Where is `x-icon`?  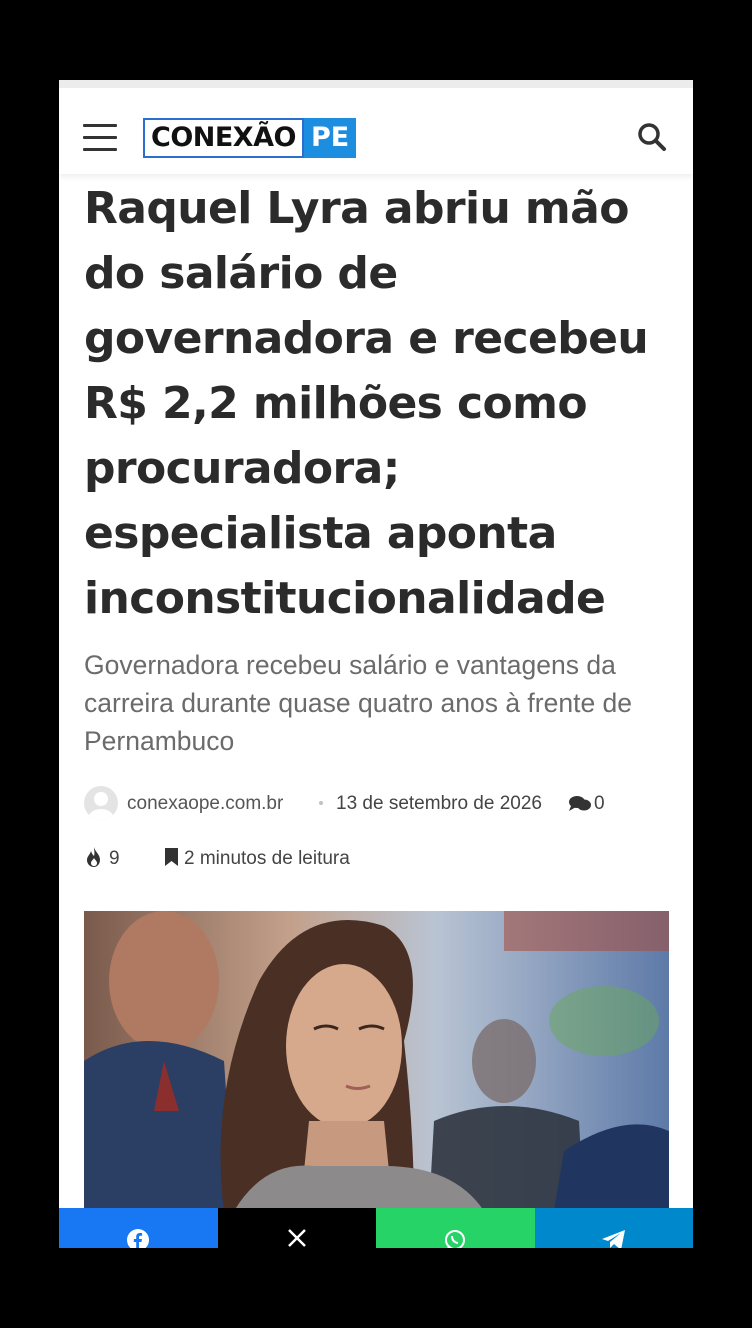
x-icon is located at coordinates (296, 1238).